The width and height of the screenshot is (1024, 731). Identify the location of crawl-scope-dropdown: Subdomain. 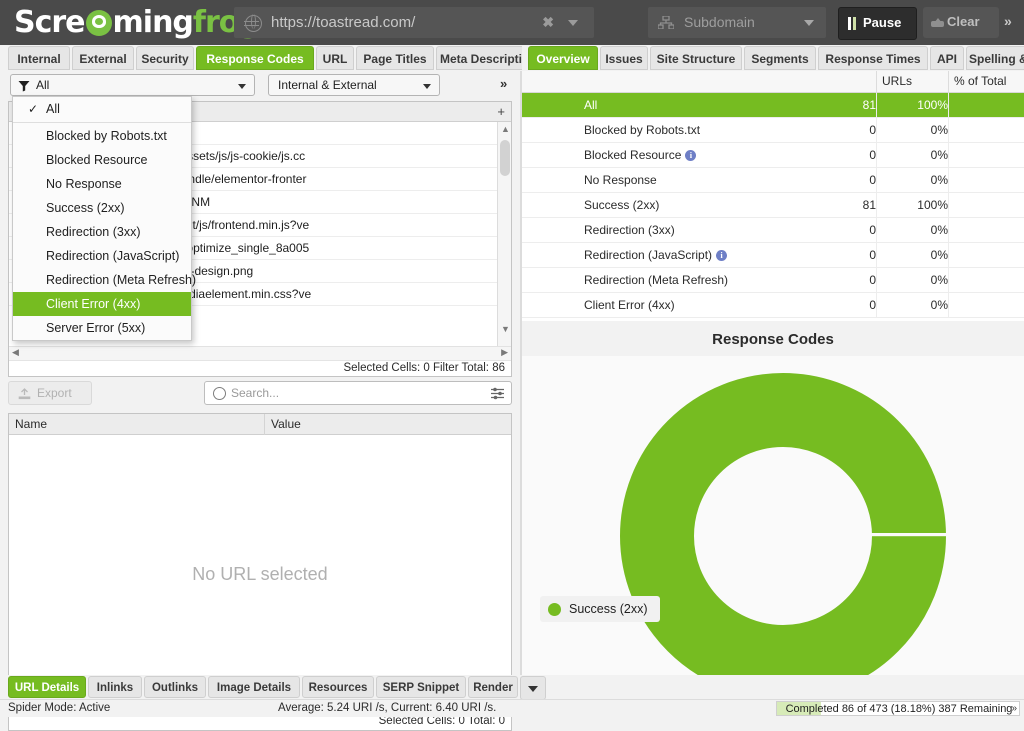
(737, 22).